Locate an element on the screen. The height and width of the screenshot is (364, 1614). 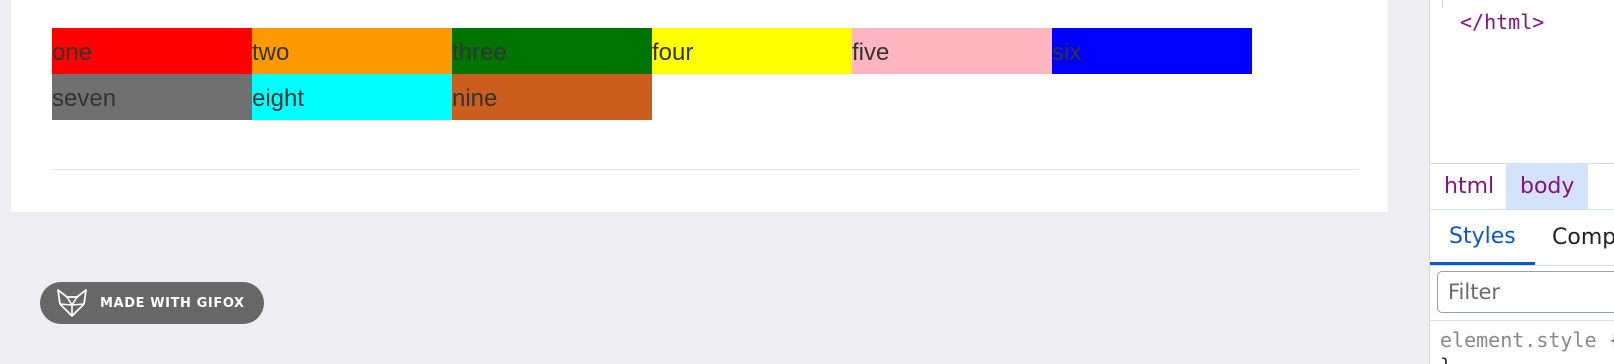
grid-cell-two: two is located at coordinates (352, 51).